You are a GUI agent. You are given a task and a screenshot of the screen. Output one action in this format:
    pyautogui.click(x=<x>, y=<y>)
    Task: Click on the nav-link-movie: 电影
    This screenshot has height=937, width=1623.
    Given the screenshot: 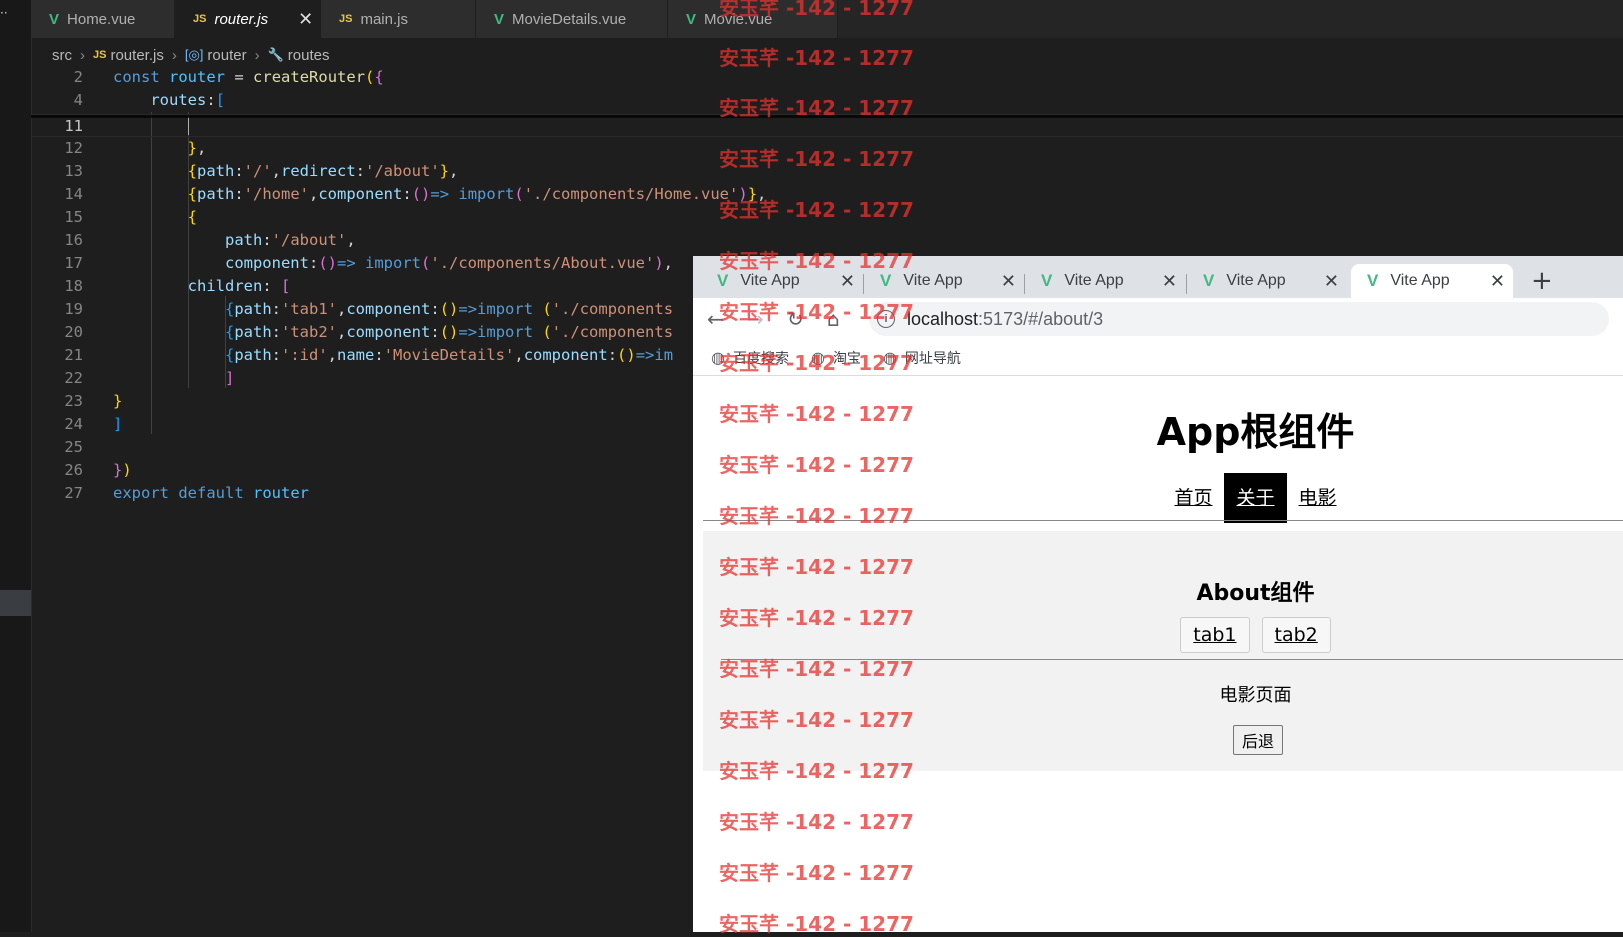 What is the action you would take?
    pyautogui.click(x=1318, y=498)
    